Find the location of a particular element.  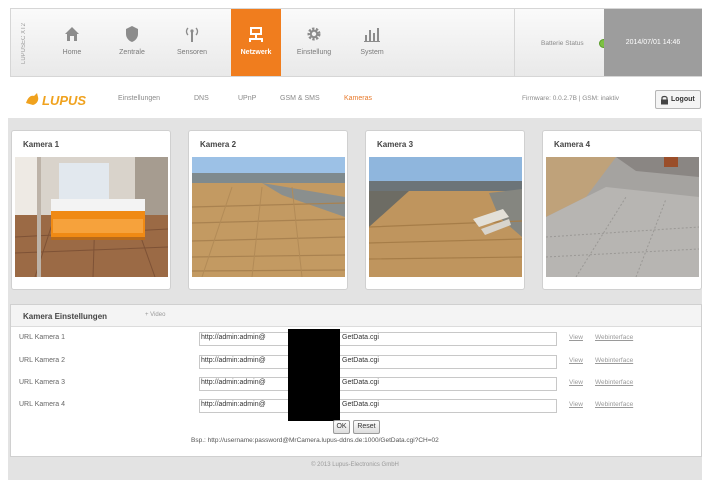

camera-title: Kamera 1 is located at coordinates (41, 144).